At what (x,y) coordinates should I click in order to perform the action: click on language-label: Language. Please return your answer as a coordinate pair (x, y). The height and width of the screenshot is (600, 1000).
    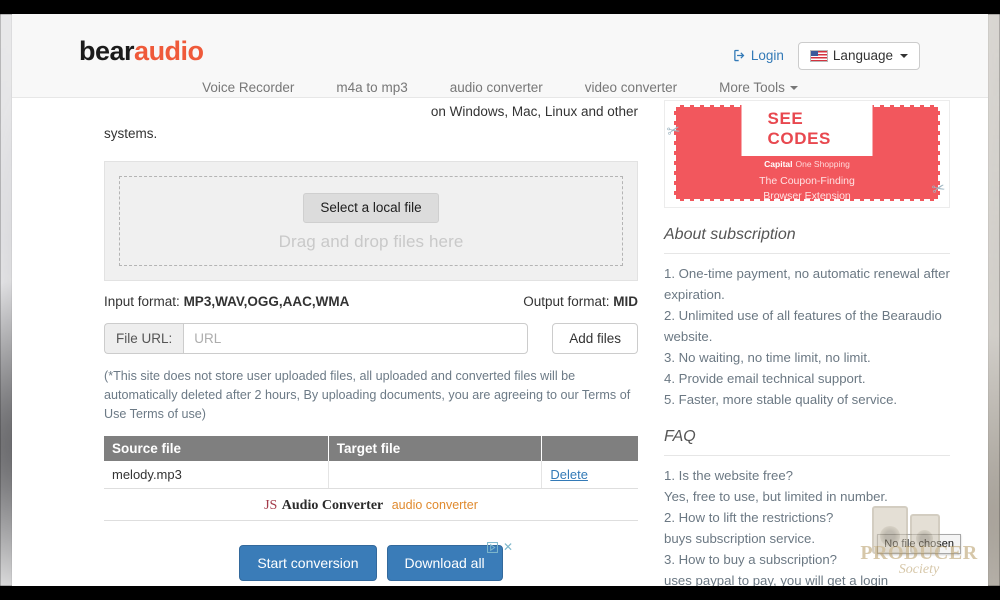
    Looking at the image, I should click on (862, 55).